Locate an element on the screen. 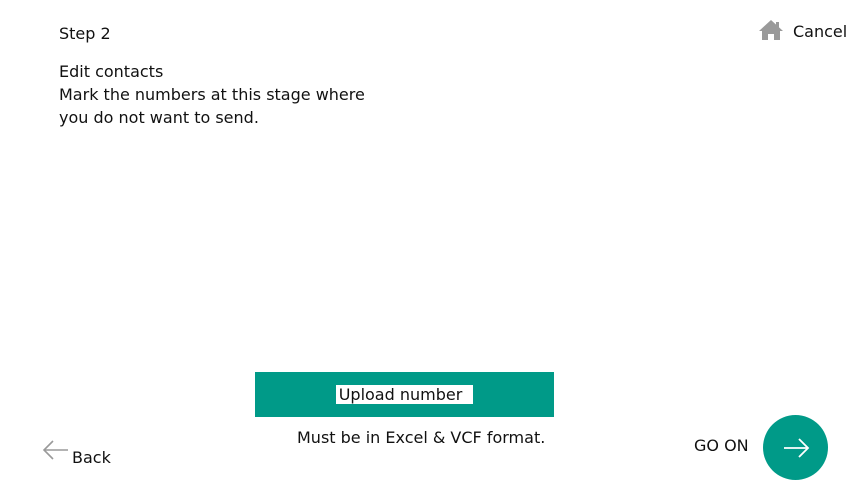 The image size is (850, 500). cancel-button: Cancel is located at coordinates (802, 30).